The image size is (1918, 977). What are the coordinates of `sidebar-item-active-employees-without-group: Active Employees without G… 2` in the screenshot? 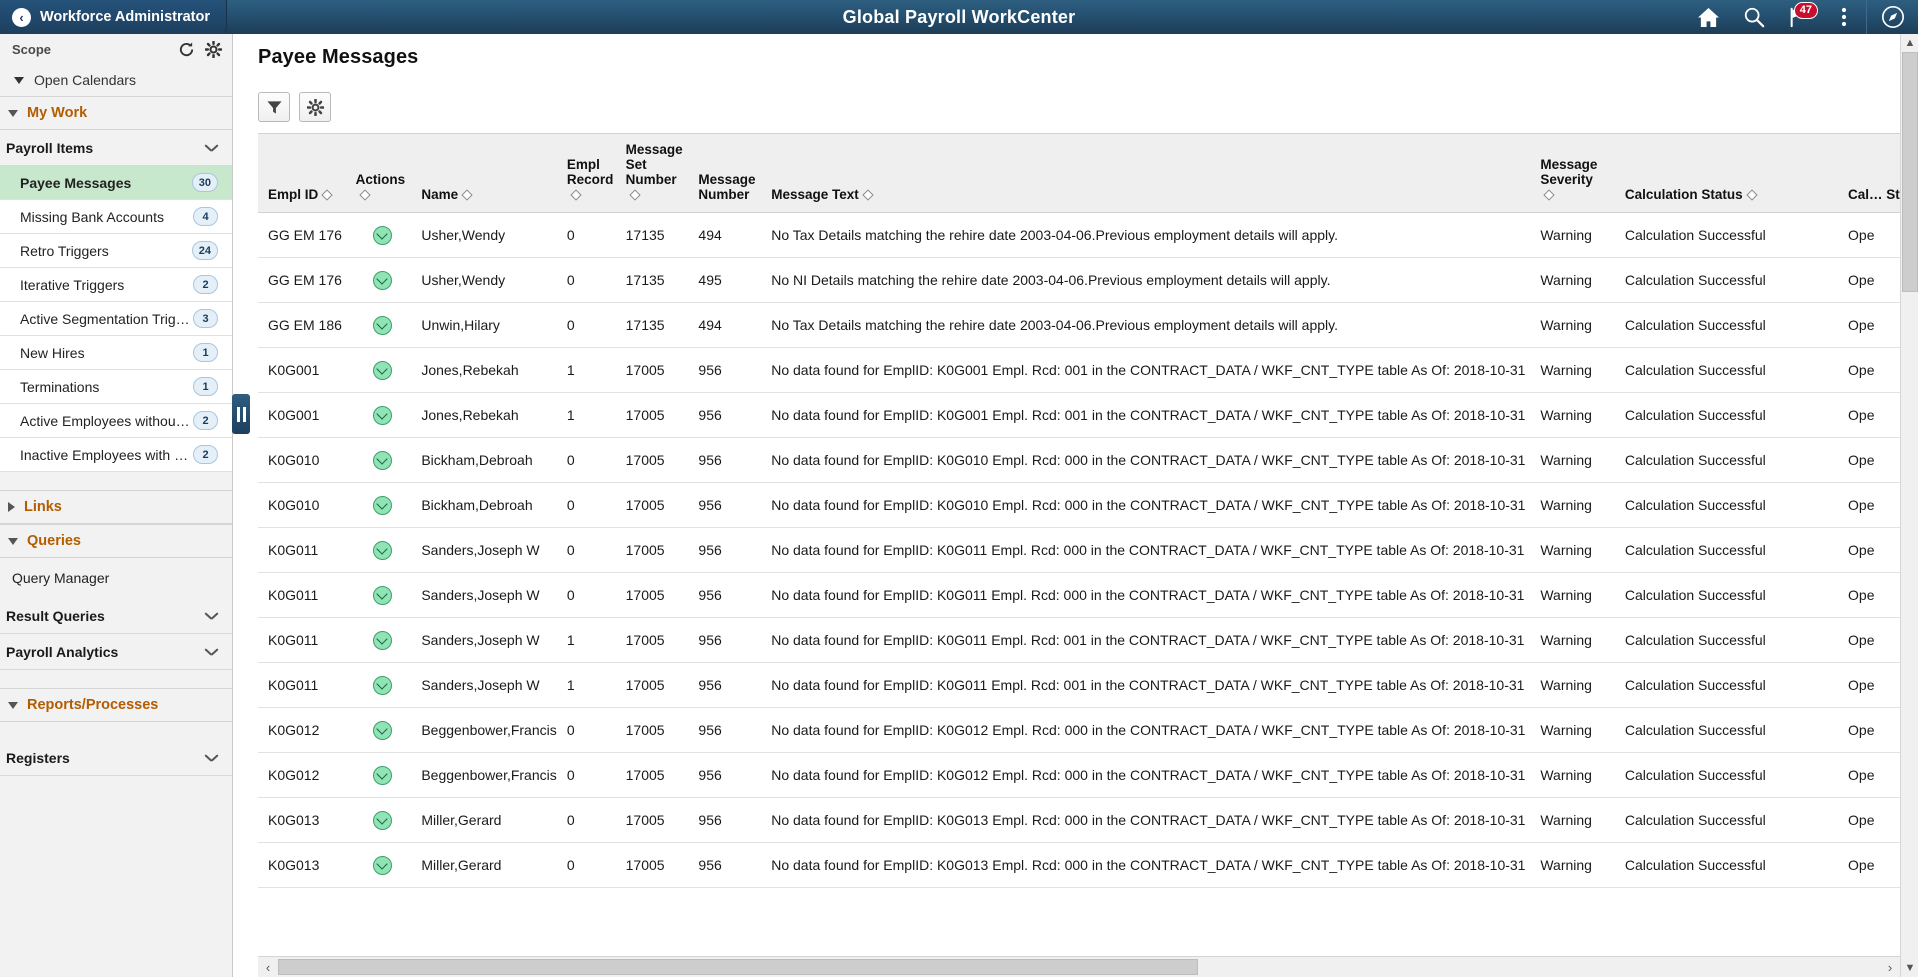 It's located at (116, 421).